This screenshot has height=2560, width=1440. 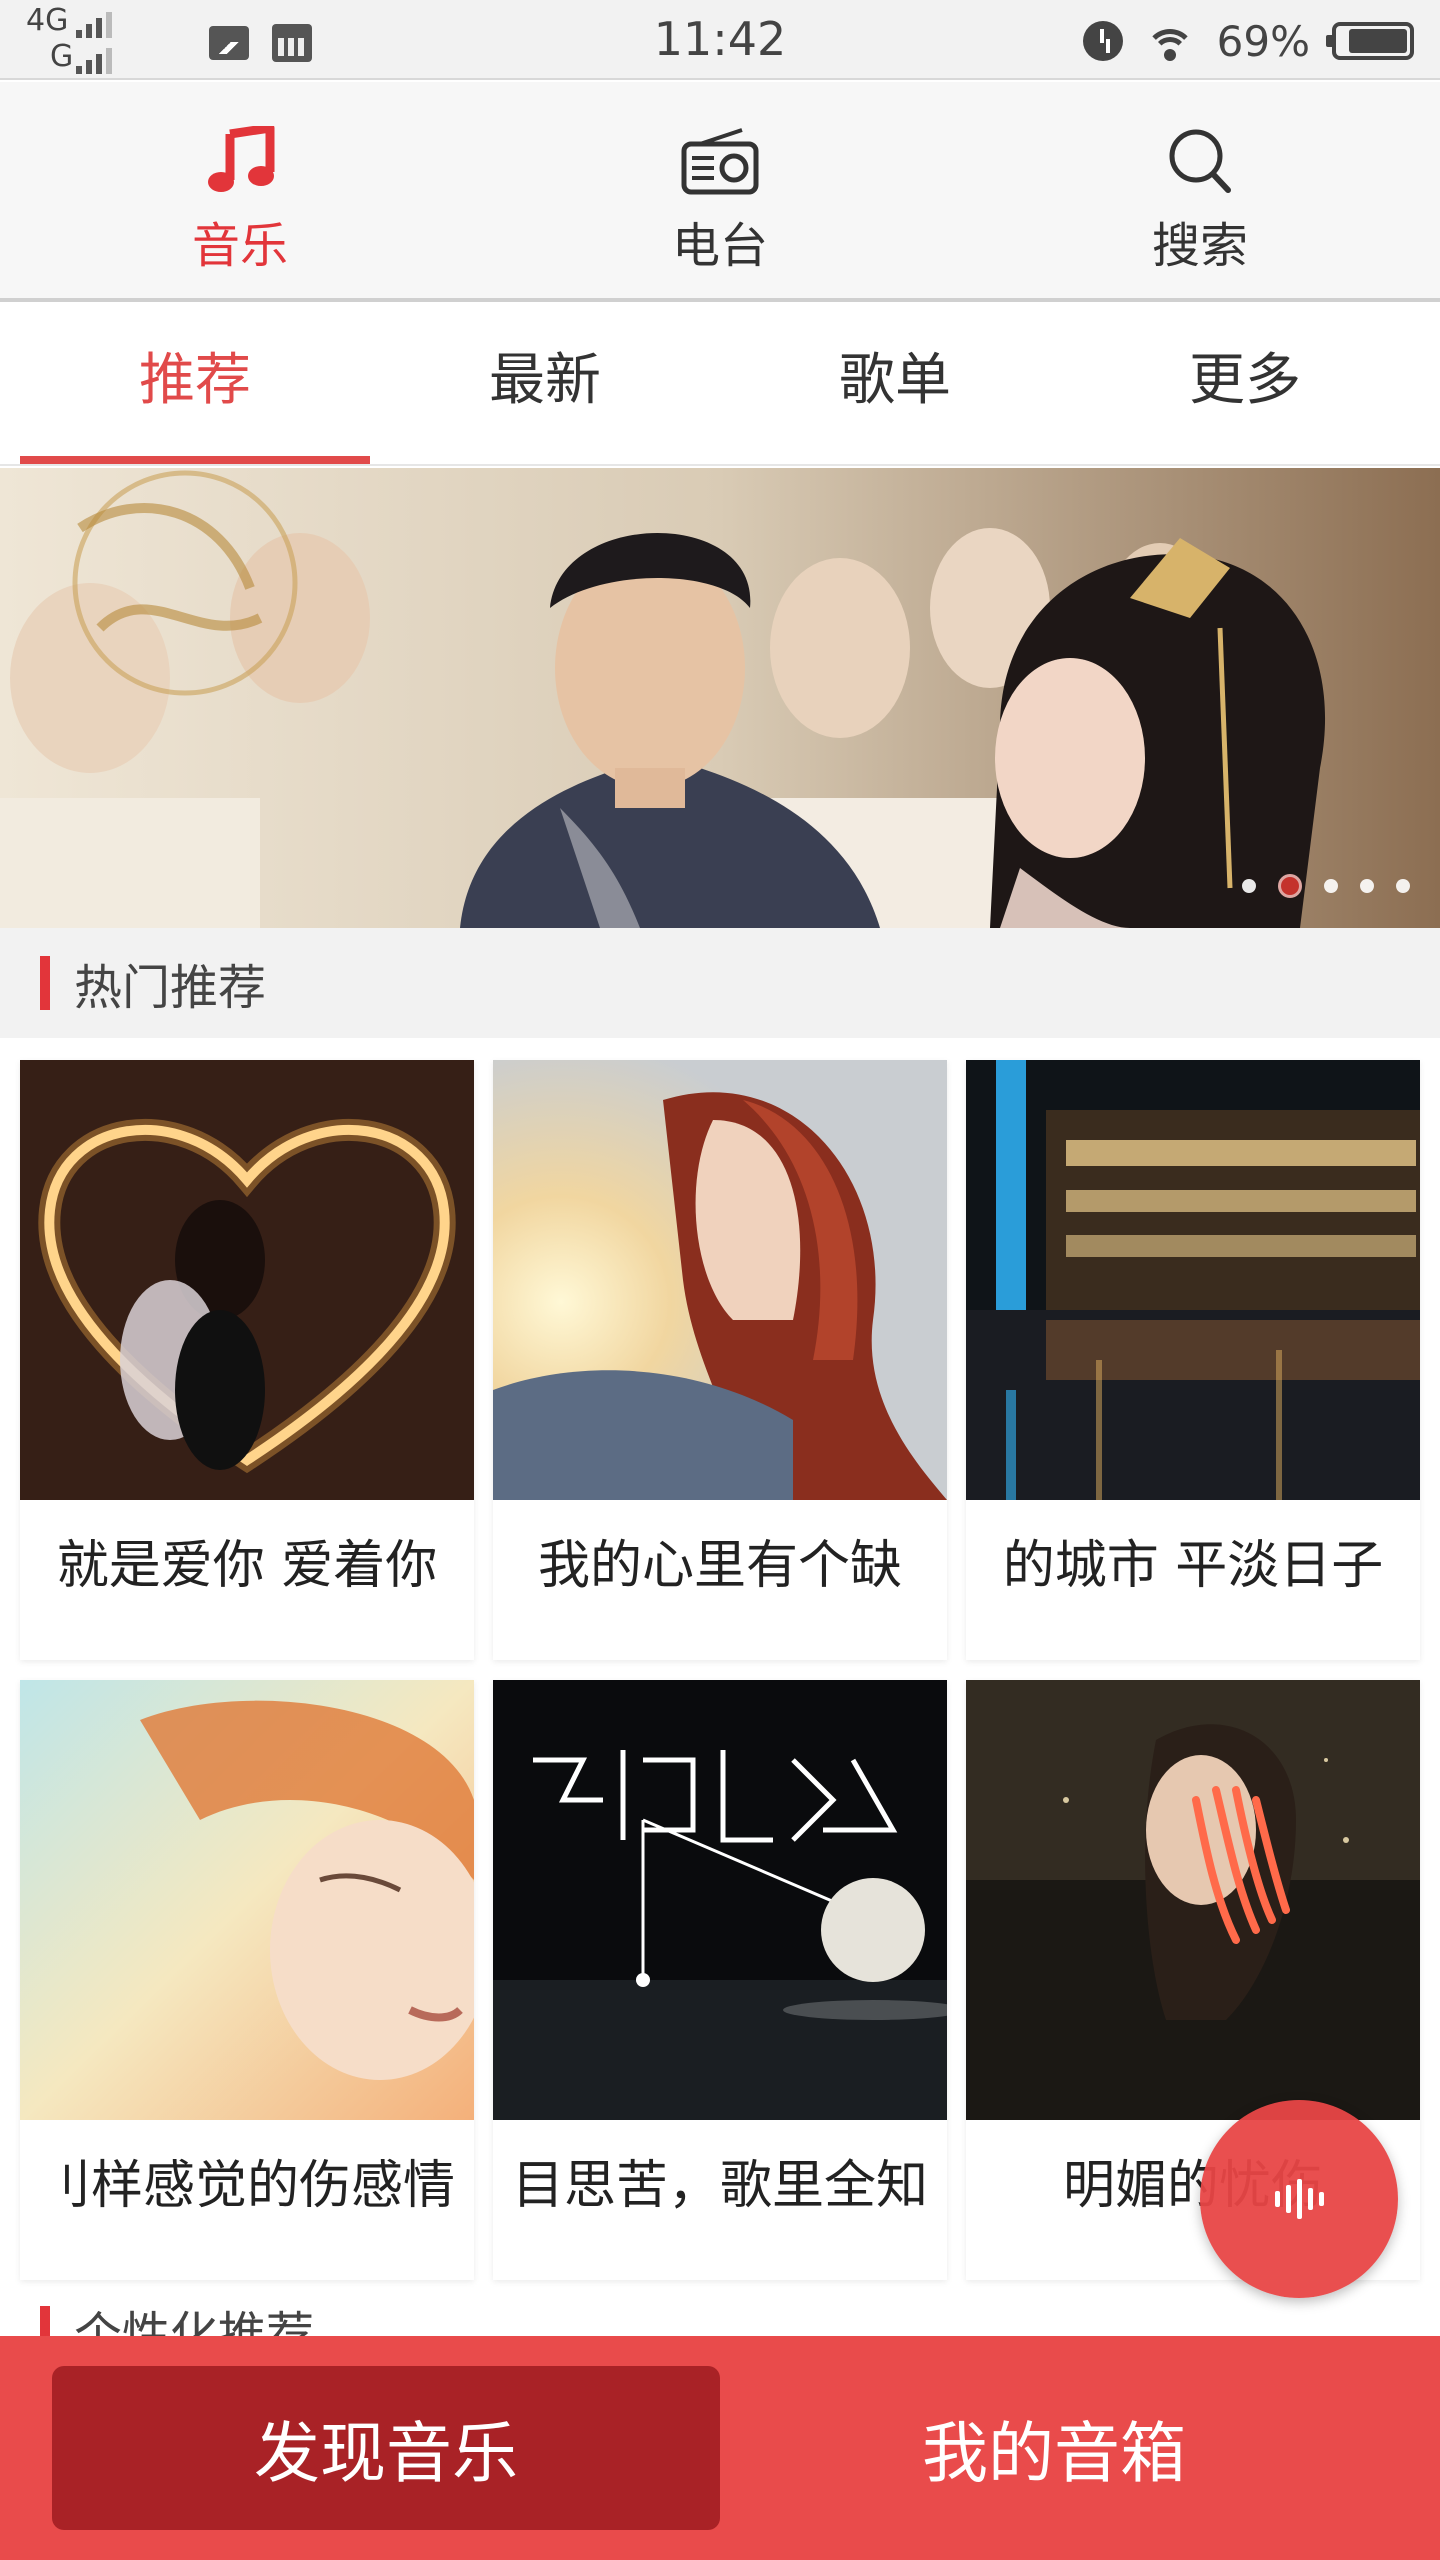 What do you see at coordinates (719, 2185) in the screenshot?
I see `playlist-title: 目思苦，歌里全知` at bounding box center [719, 2185].